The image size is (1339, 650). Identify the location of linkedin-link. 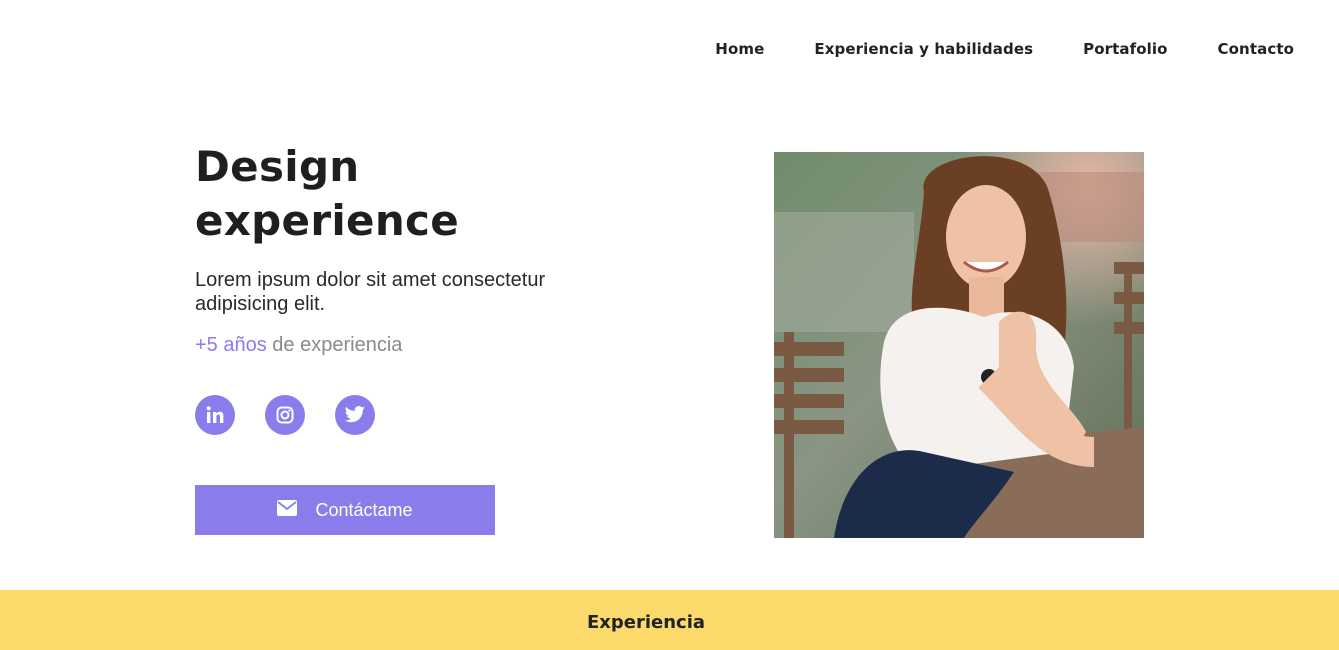
(215, 415).